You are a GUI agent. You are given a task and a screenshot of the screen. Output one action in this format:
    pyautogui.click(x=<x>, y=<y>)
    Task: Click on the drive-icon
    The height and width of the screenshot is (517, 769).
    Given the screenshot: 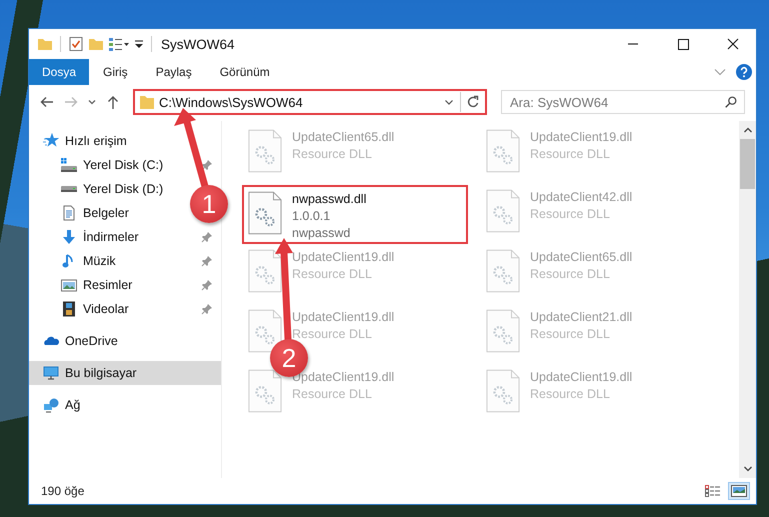 What is the action you would take?
    pyautogui.click(x=69, y=189)
    